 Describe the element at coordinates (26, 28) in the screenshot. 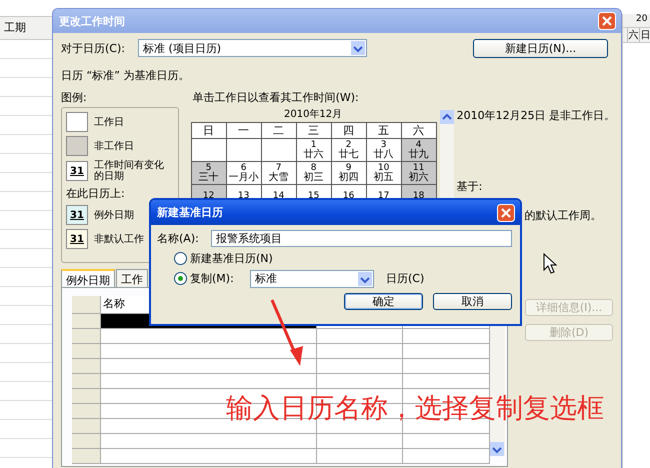

I see `column-header: 工期` at that location.